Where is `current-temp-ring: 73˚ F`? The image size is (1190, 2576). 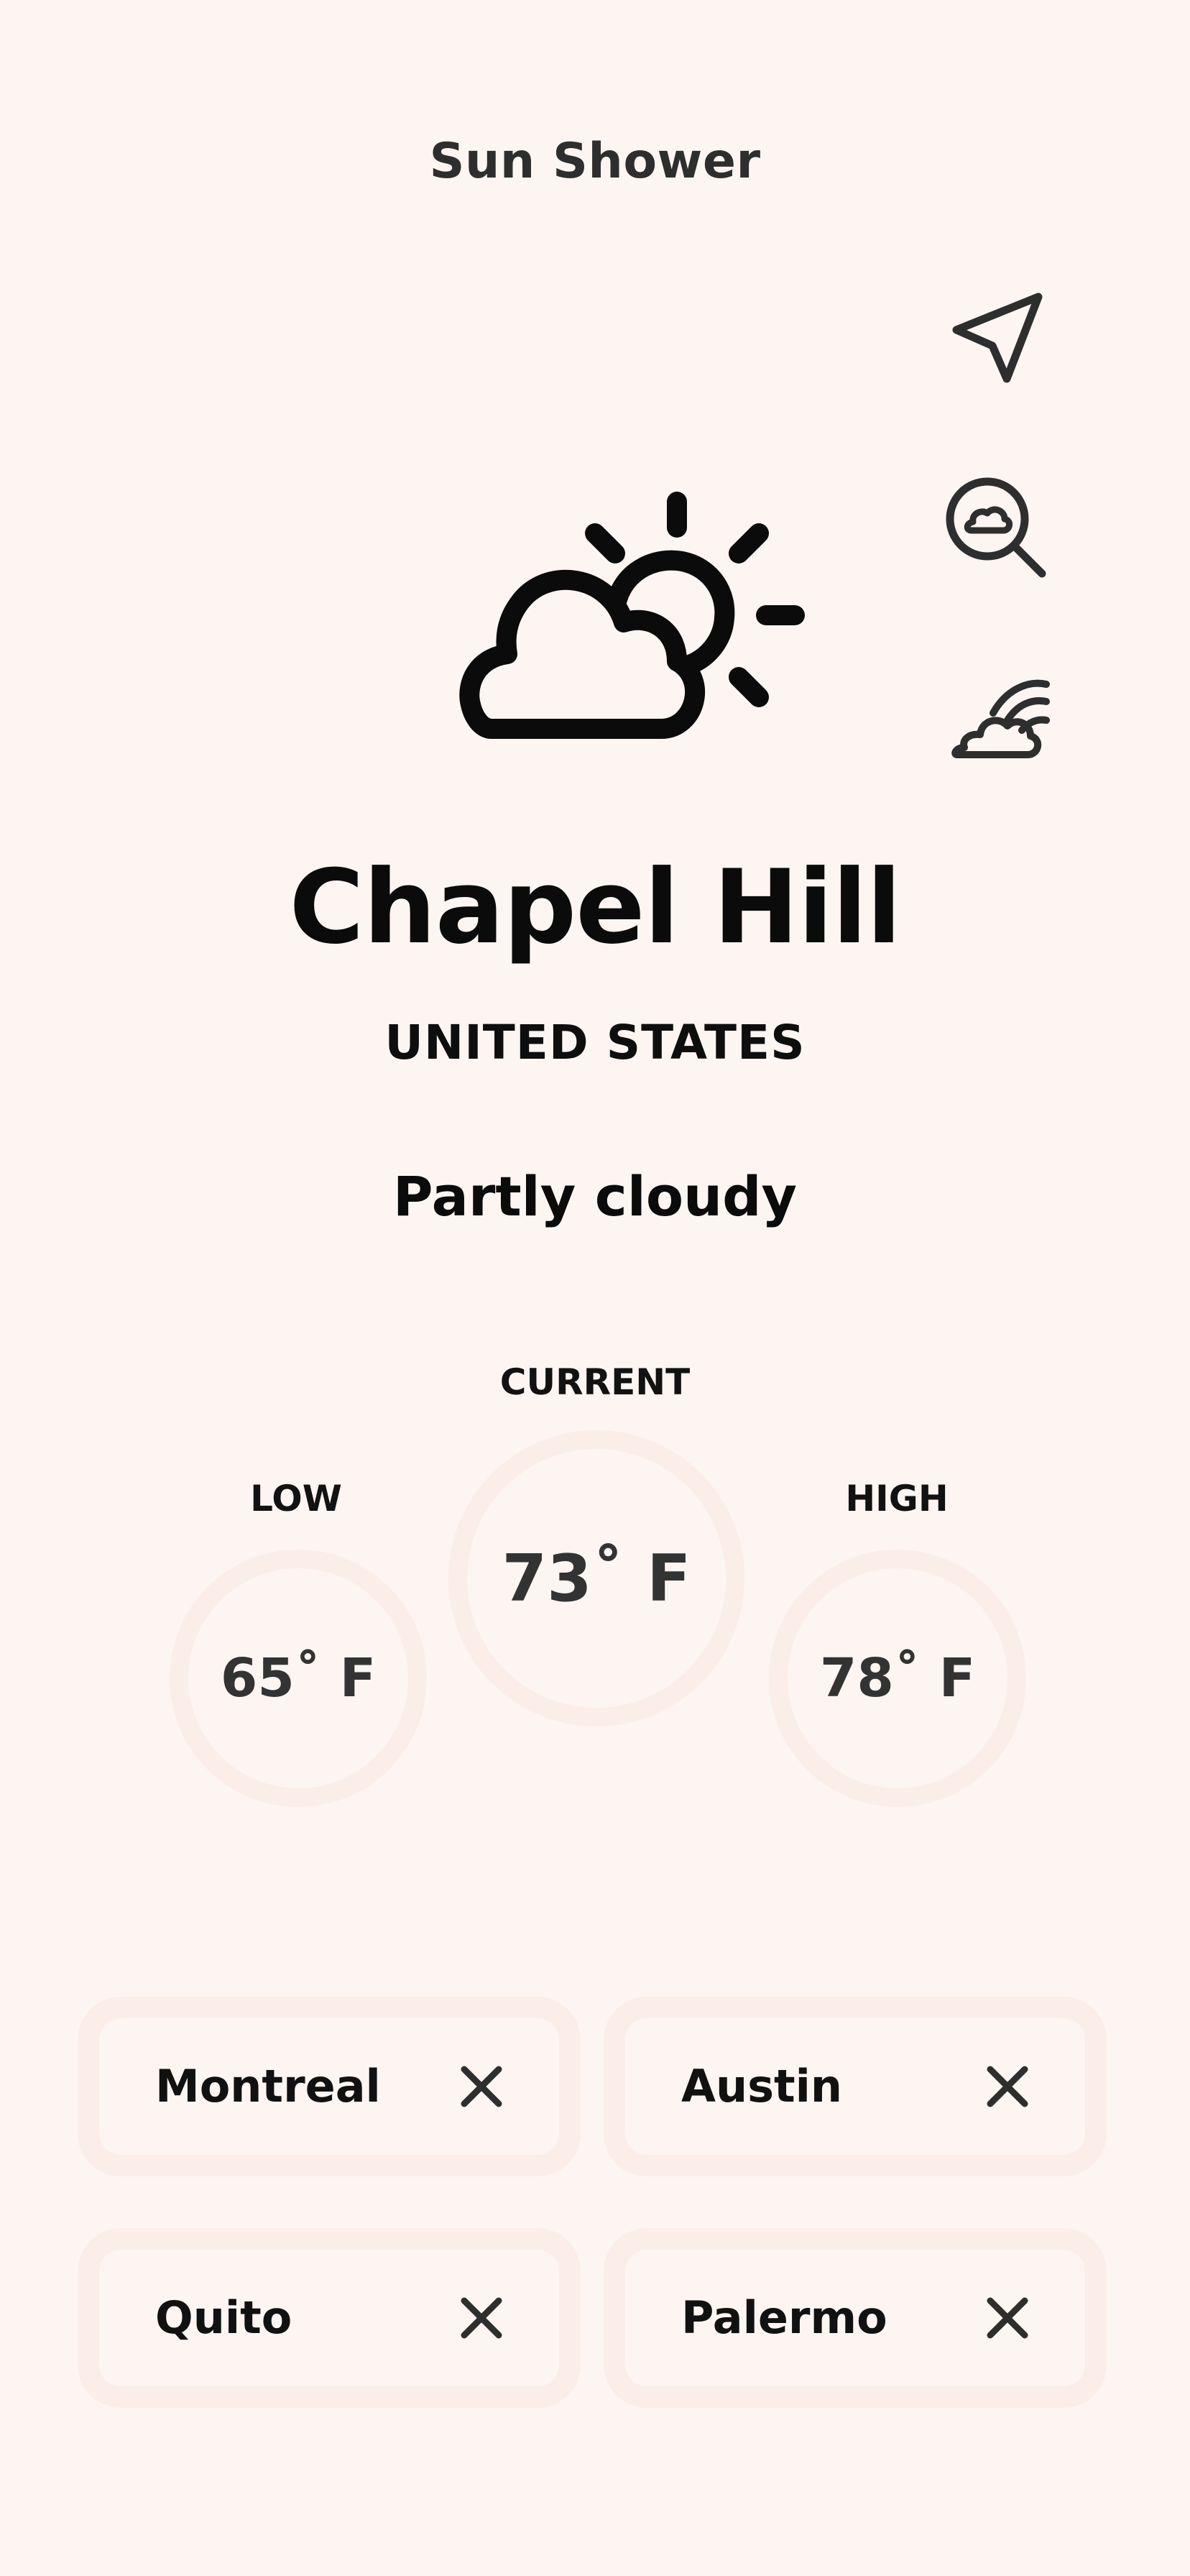 current-temp-ring: 73˚ F is located at coordinates (596, 1578).